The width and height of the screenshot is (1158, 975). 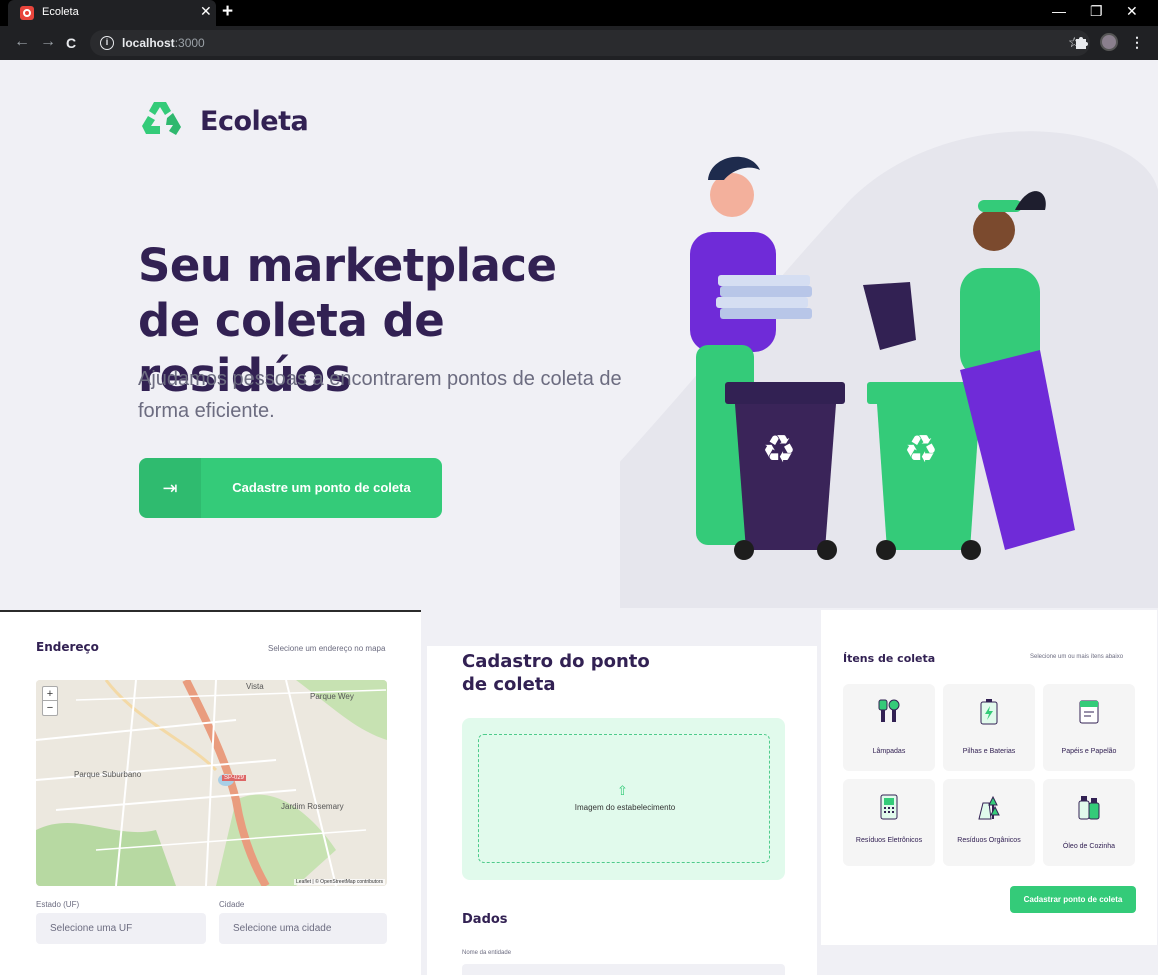 I want to click on form-title: Cadastro do ponto de coleta, so click(x=556, y=673).